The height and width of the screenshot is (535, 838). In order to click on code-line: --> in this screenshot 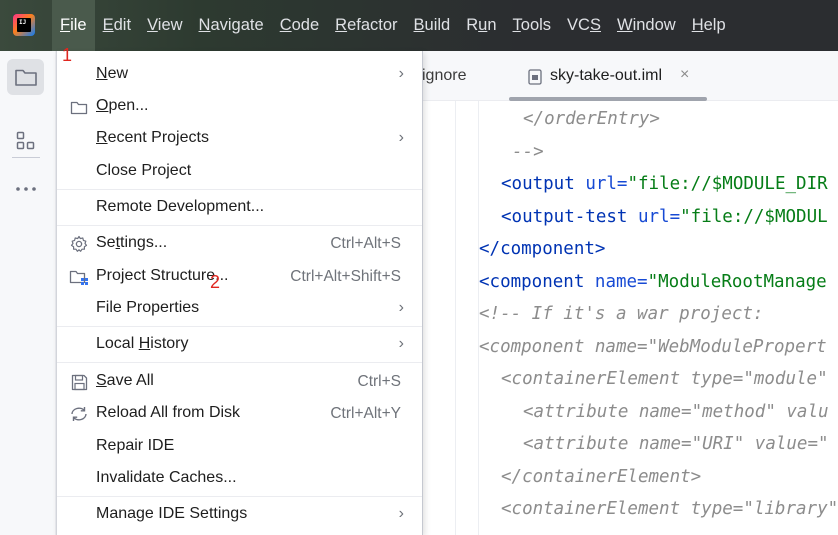, I will do `click(528, 152)`.